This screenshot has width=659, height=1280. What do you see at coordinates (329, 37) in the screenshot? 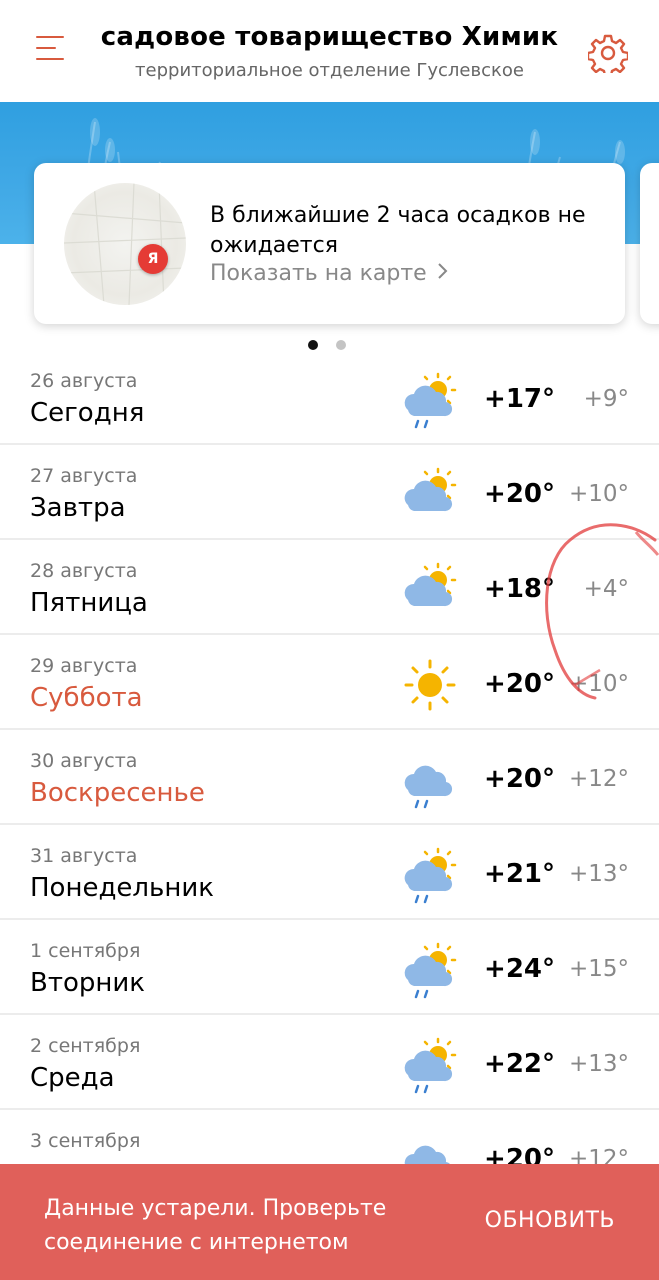
I see `location-title: садовое товарищество Химик` at bounding box center [329, 37].